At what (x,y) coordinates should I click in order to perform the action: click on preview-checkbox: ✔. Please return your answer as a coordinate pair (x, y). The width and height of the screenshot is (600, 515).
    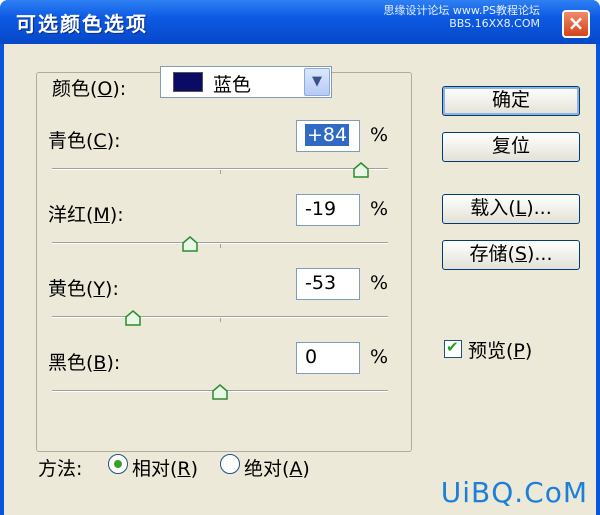
    Looking at the image, I should click on (453, 348).